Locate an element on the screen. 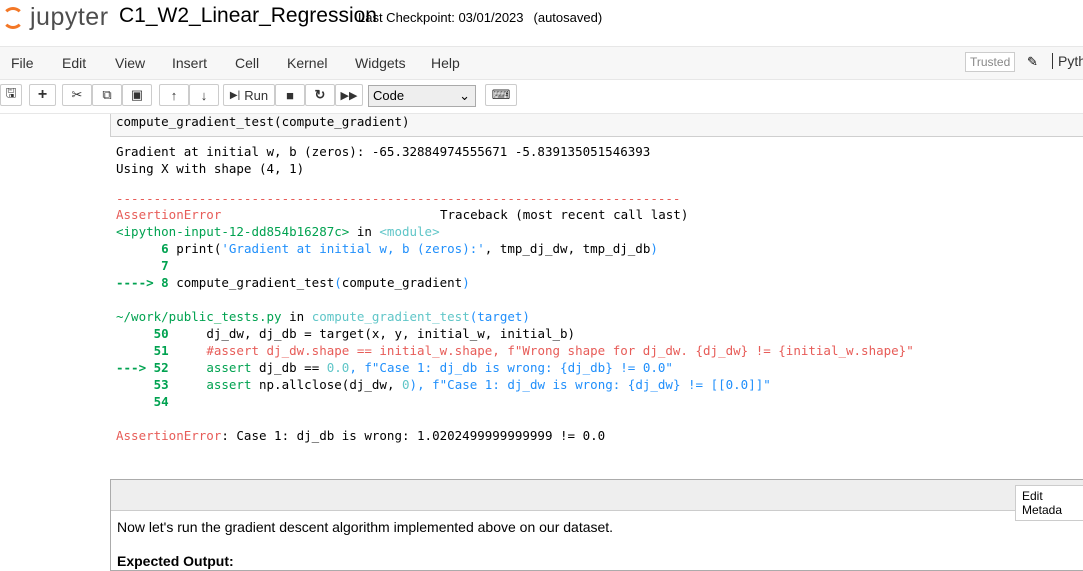 Image resolution: width=1083 pixels, height=571 pixels. output-line: Using X with shape (4, 1) is located at coordinates (210, 168).